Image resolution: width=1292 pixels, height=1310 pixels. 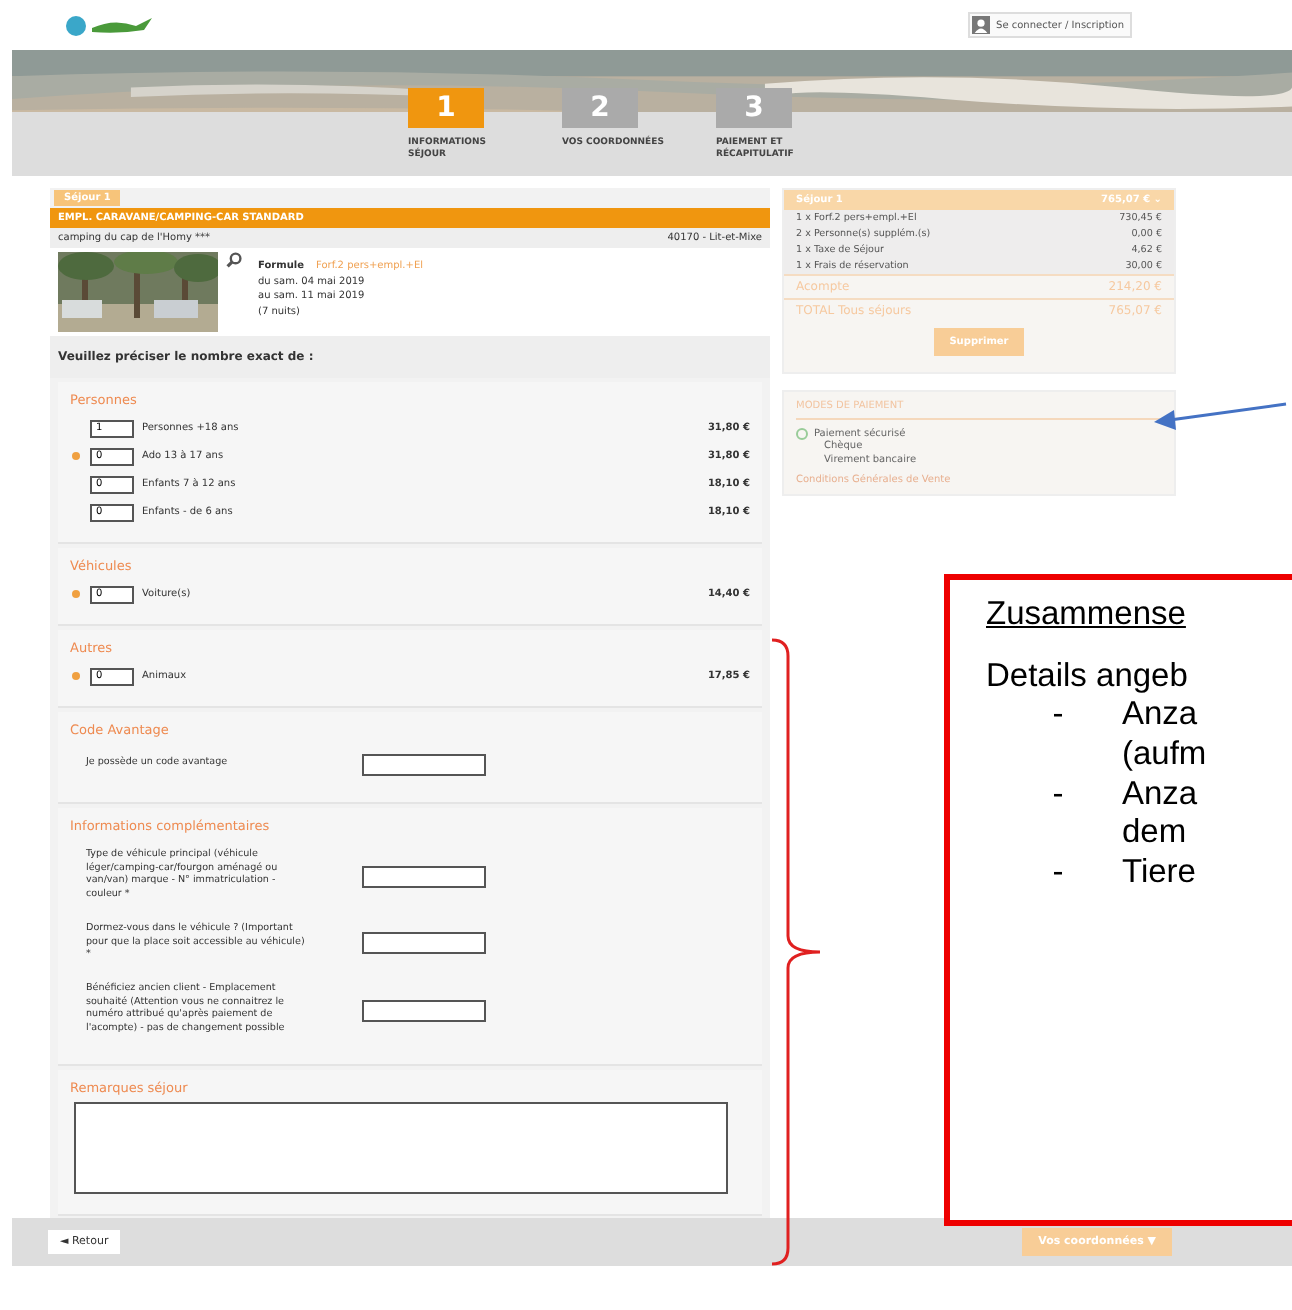 What do you see at coordinates (1086, 615) in the screenshot?
I see `annotation-title: Zusammense` at bounding box center [1086, 615].